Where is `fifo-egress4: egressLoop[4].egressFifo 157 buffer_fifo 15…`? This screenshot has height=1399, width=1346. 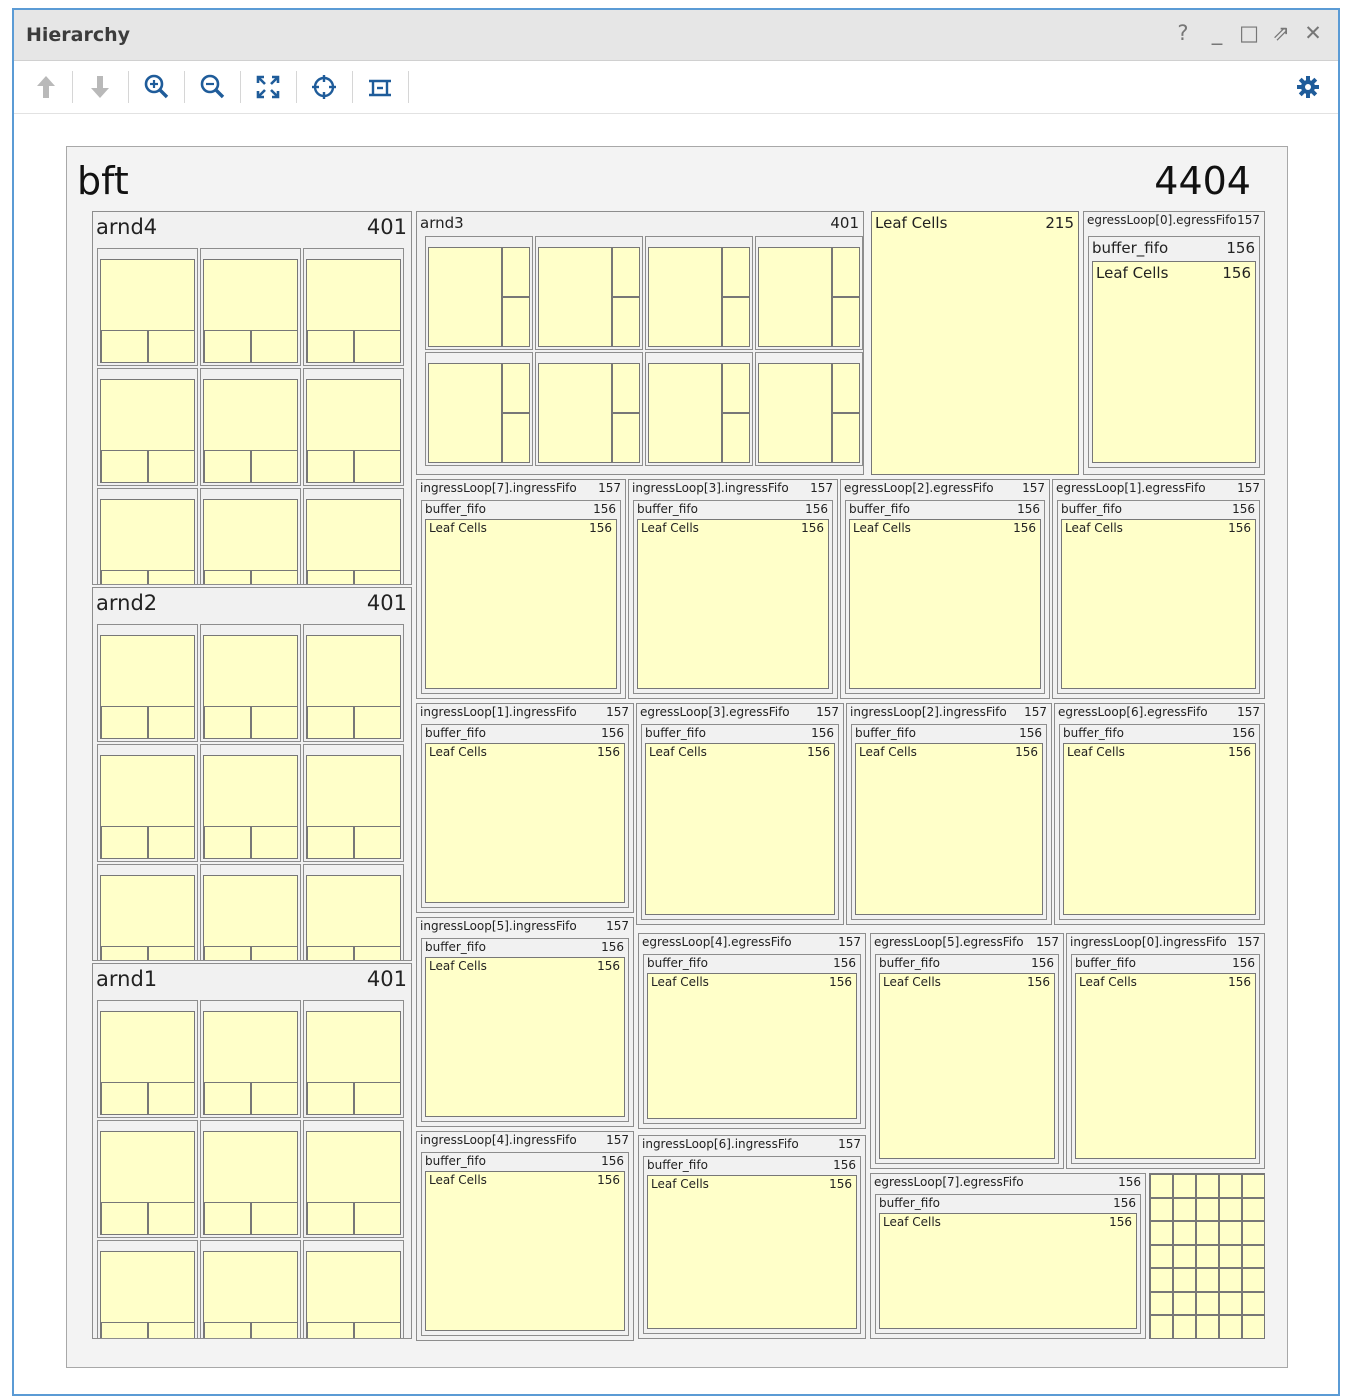
fifo-egress4: egressLoop[4].egressFifo 157 buffer_fifo 15… is located at coordinates (752, 1031).